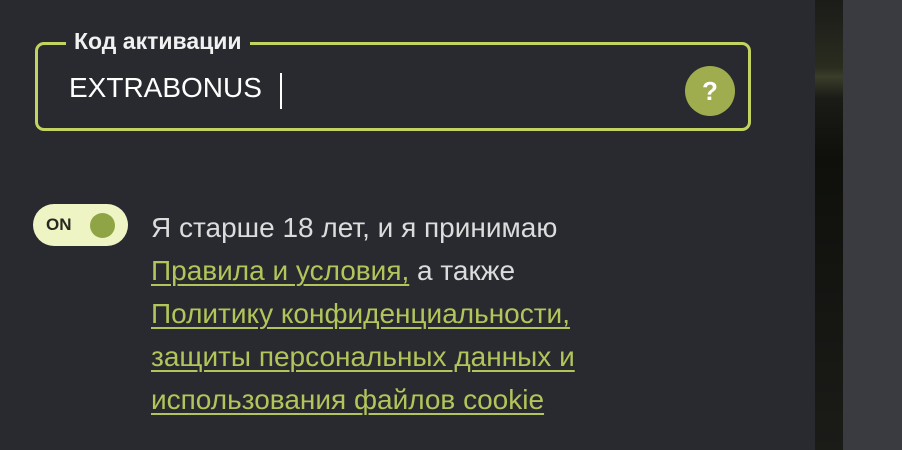 The height and width of the screenshot is (450, 902). Describe the element at coordinates (462, 270) in the screenshot. I see `consent-text-middle: а также` at that location.